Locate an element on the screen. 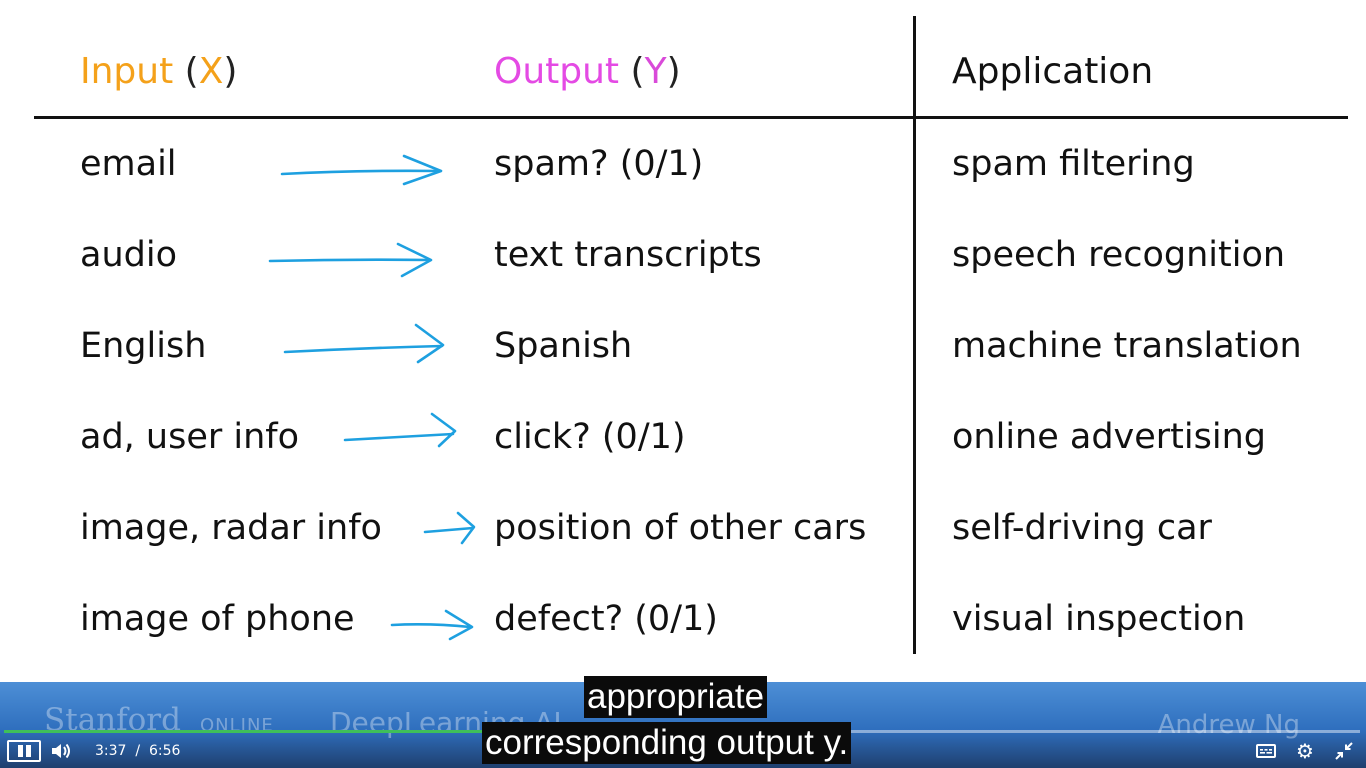 The height and width of the screenshot is (768, 1366). header-application: Application is located at coordinates (1053, 71).